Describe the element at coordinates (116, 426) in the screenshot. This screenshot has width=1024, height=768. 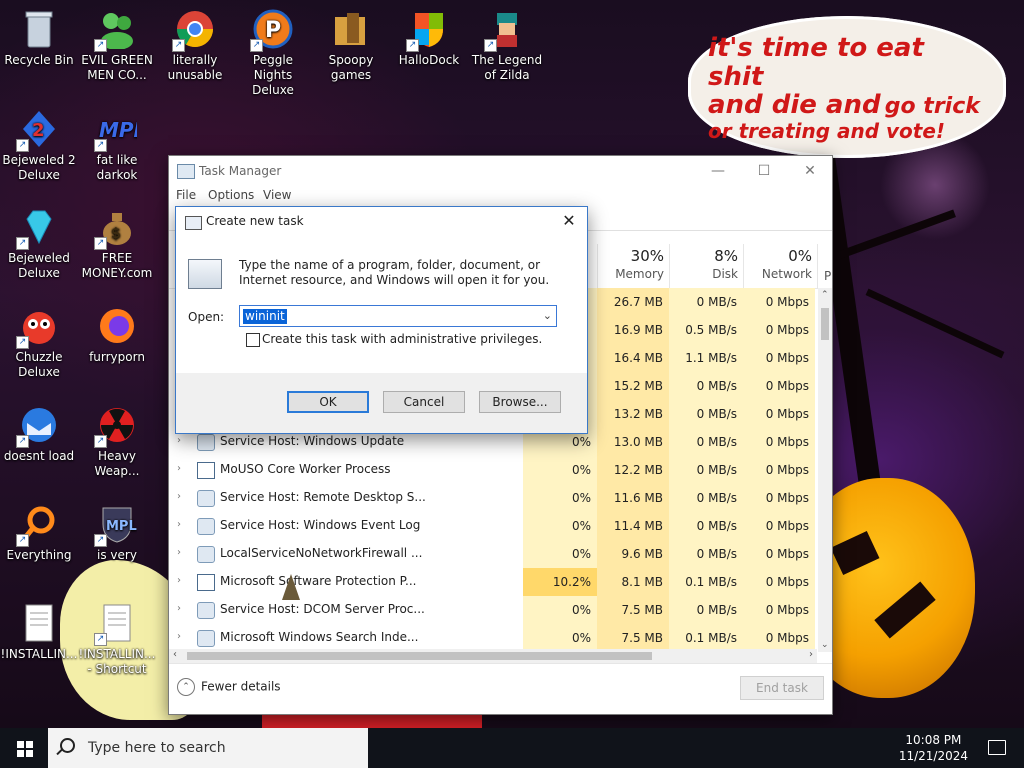
I see `radiation-icon: ↗` at that location.